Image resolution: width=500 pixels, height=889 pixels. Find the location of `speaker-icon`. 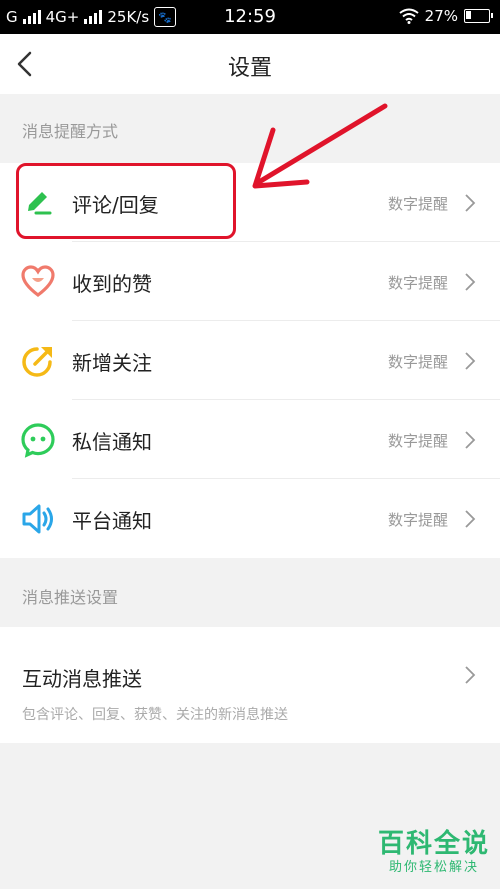

speaker-icon is located at coordinates (37, 519).